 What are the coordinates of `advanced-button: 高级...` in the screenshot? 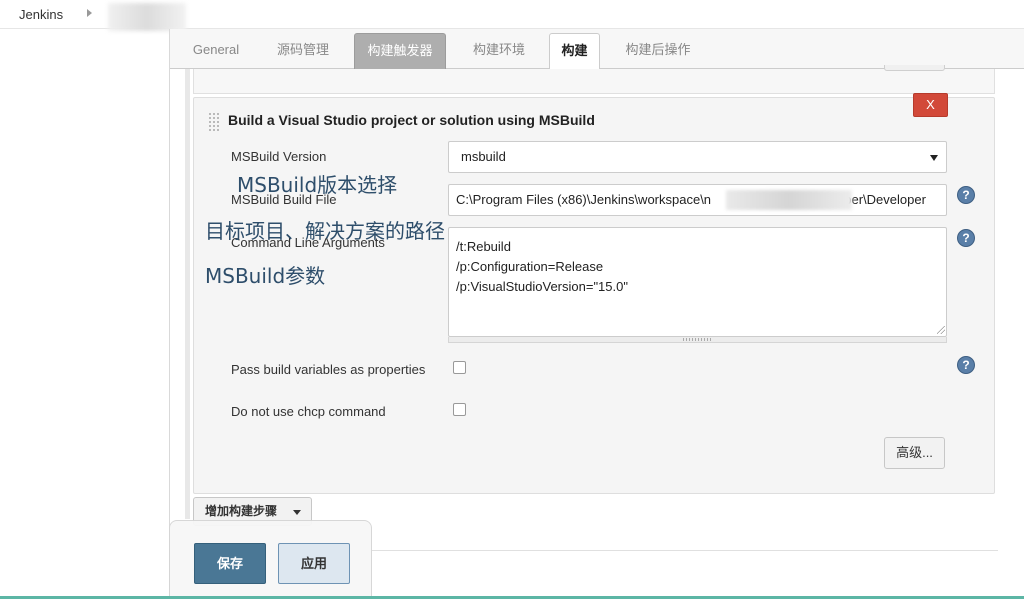 It's located at (914, 453).